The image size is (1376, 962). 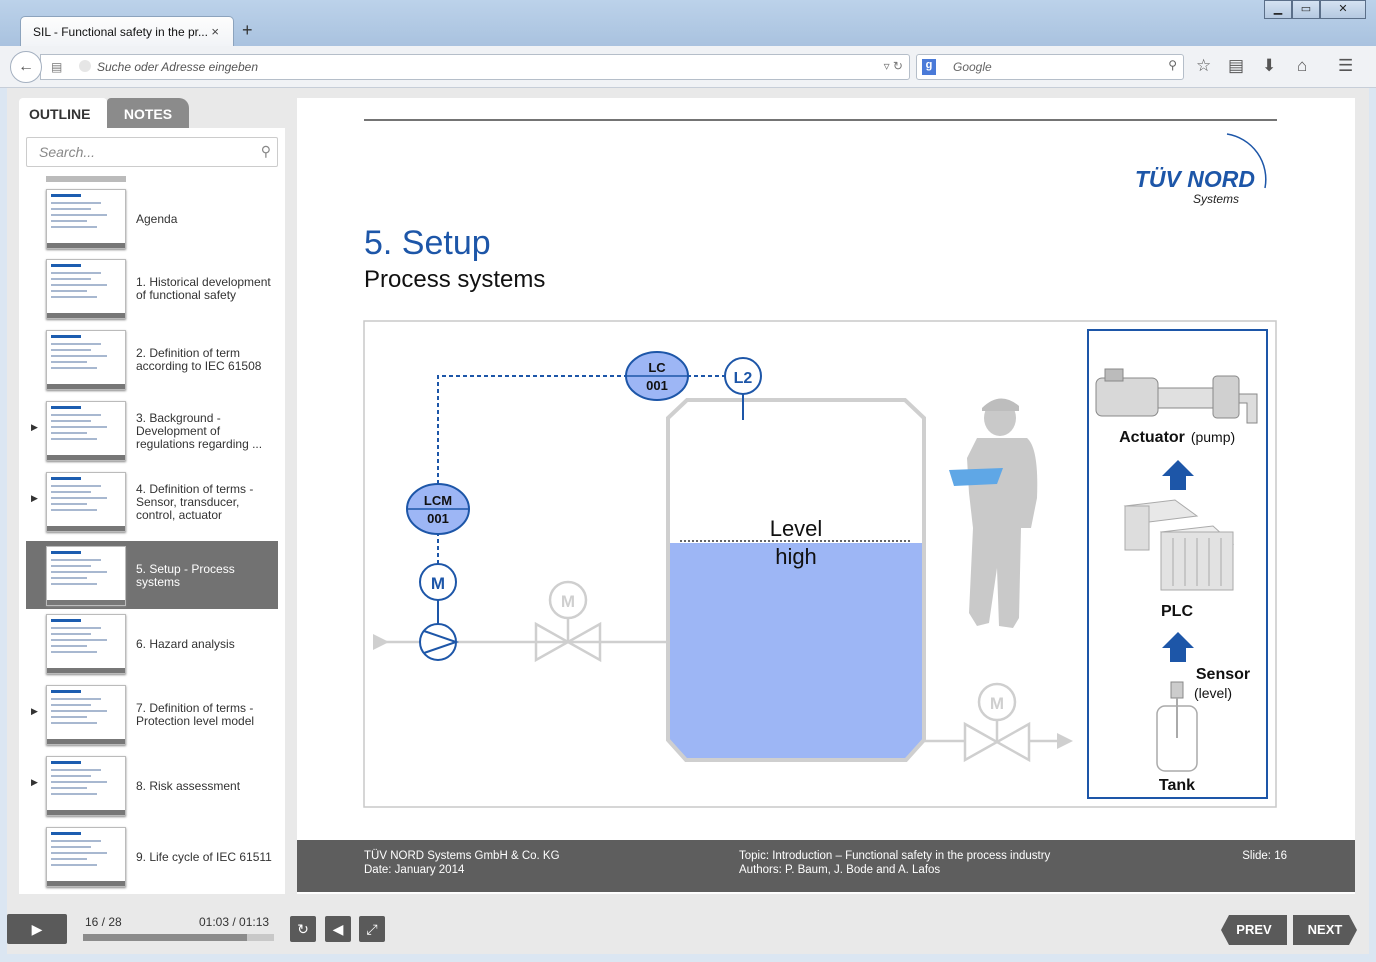 I want to click on player-controls: ▶ 16 / 28 01:03 / 01:13 ↻ ◀ ⤢ PREV NEXT, so click(x=688, y=928).